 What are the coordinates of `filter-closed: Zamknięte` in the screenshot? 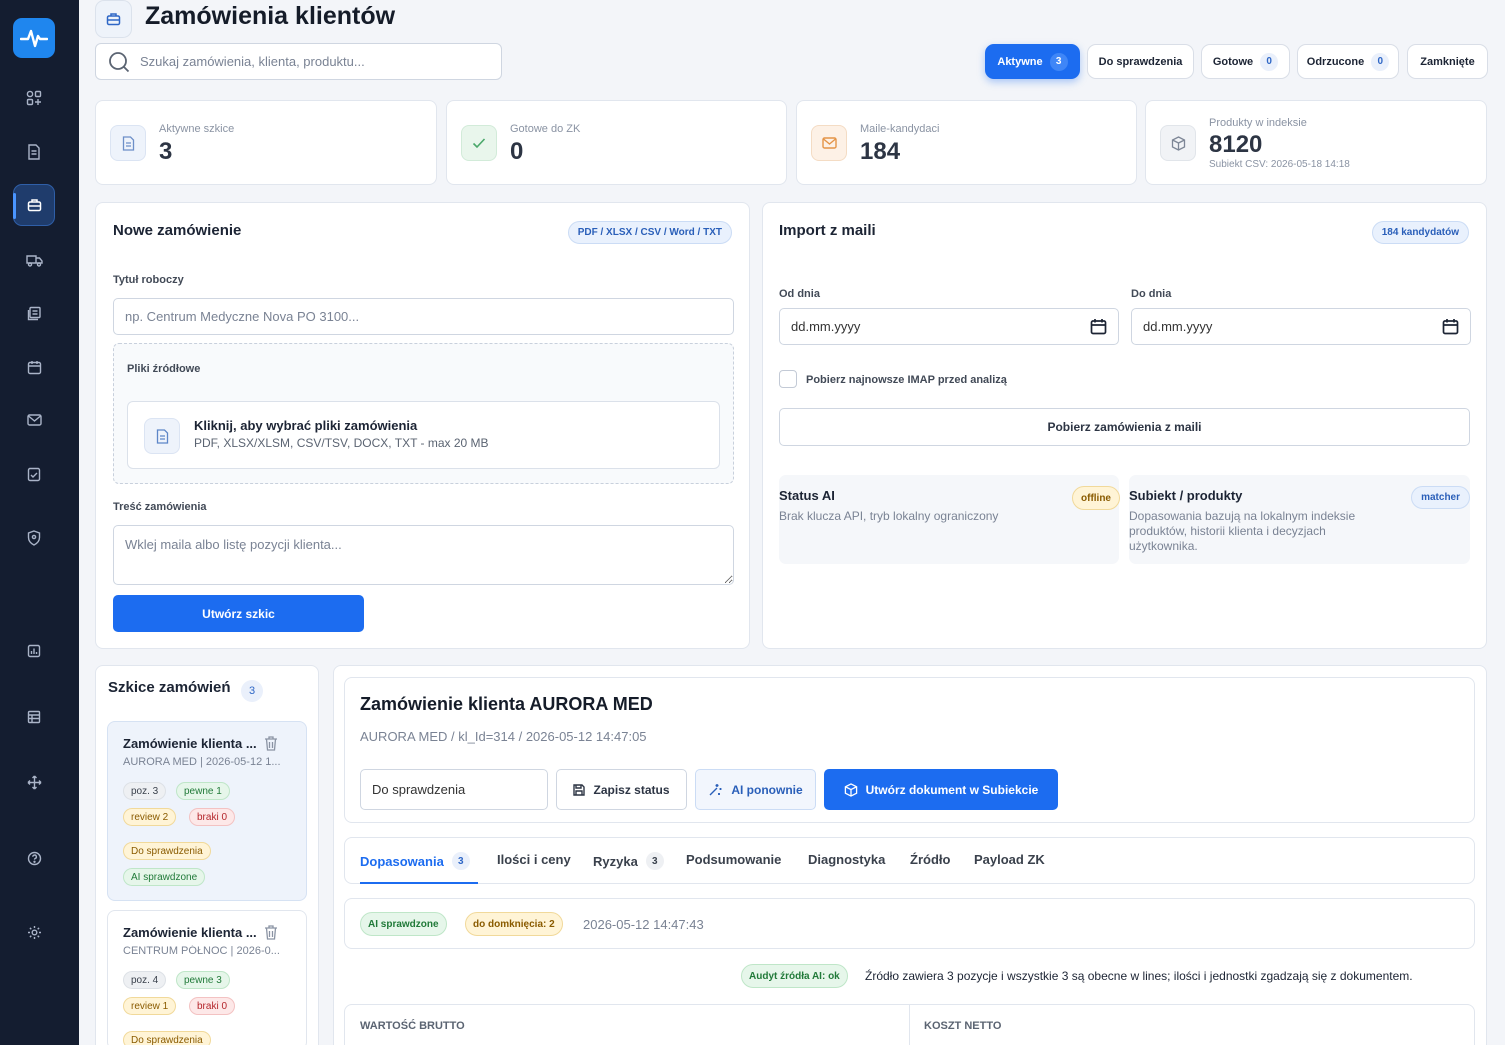 It's located at (1447, 61).